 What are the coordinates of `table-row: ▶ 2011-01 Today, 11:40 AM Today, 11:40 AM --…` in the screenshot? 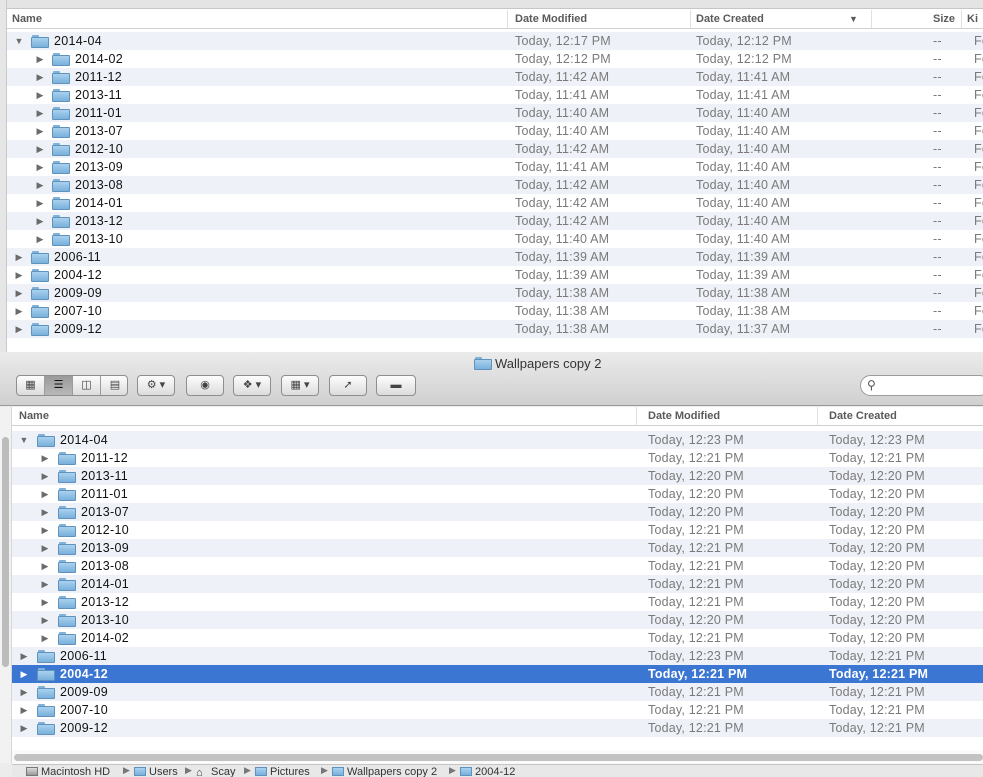 It's located at (495, 113).